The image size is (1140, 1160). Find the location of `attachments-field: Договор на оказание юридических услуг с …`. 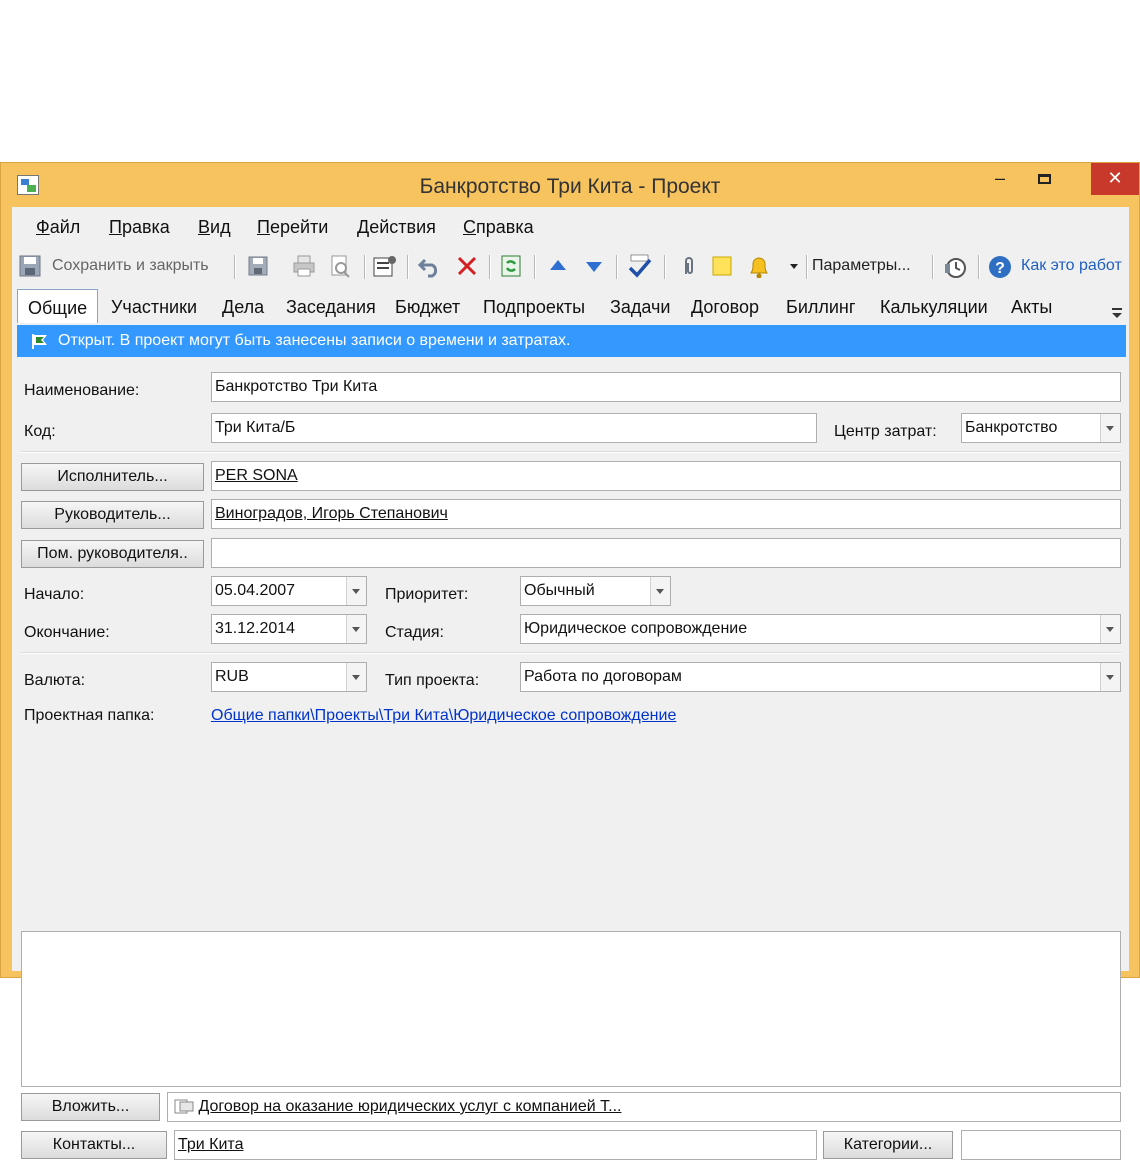

attachments-field: Договор на оказание юридических услуг с … is located at coordinates (644, 1107).